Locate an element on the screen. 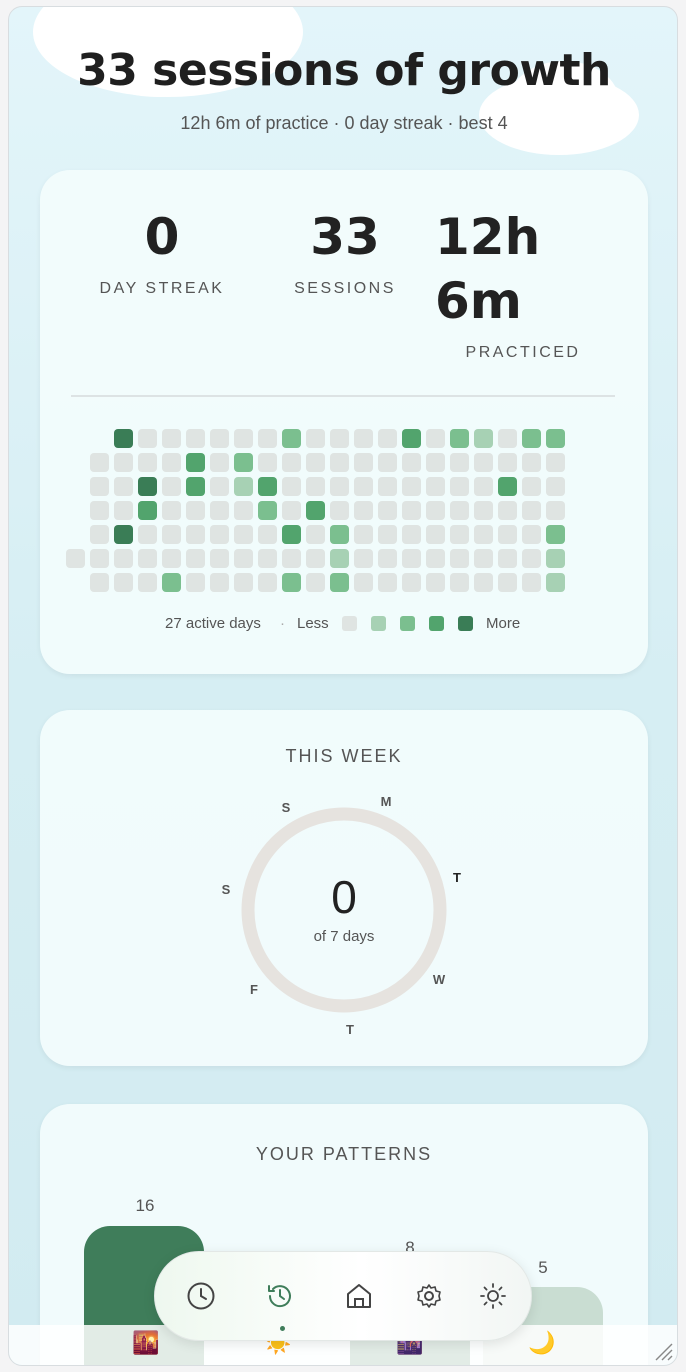  home-icon is located at coordinates (359, 1296).